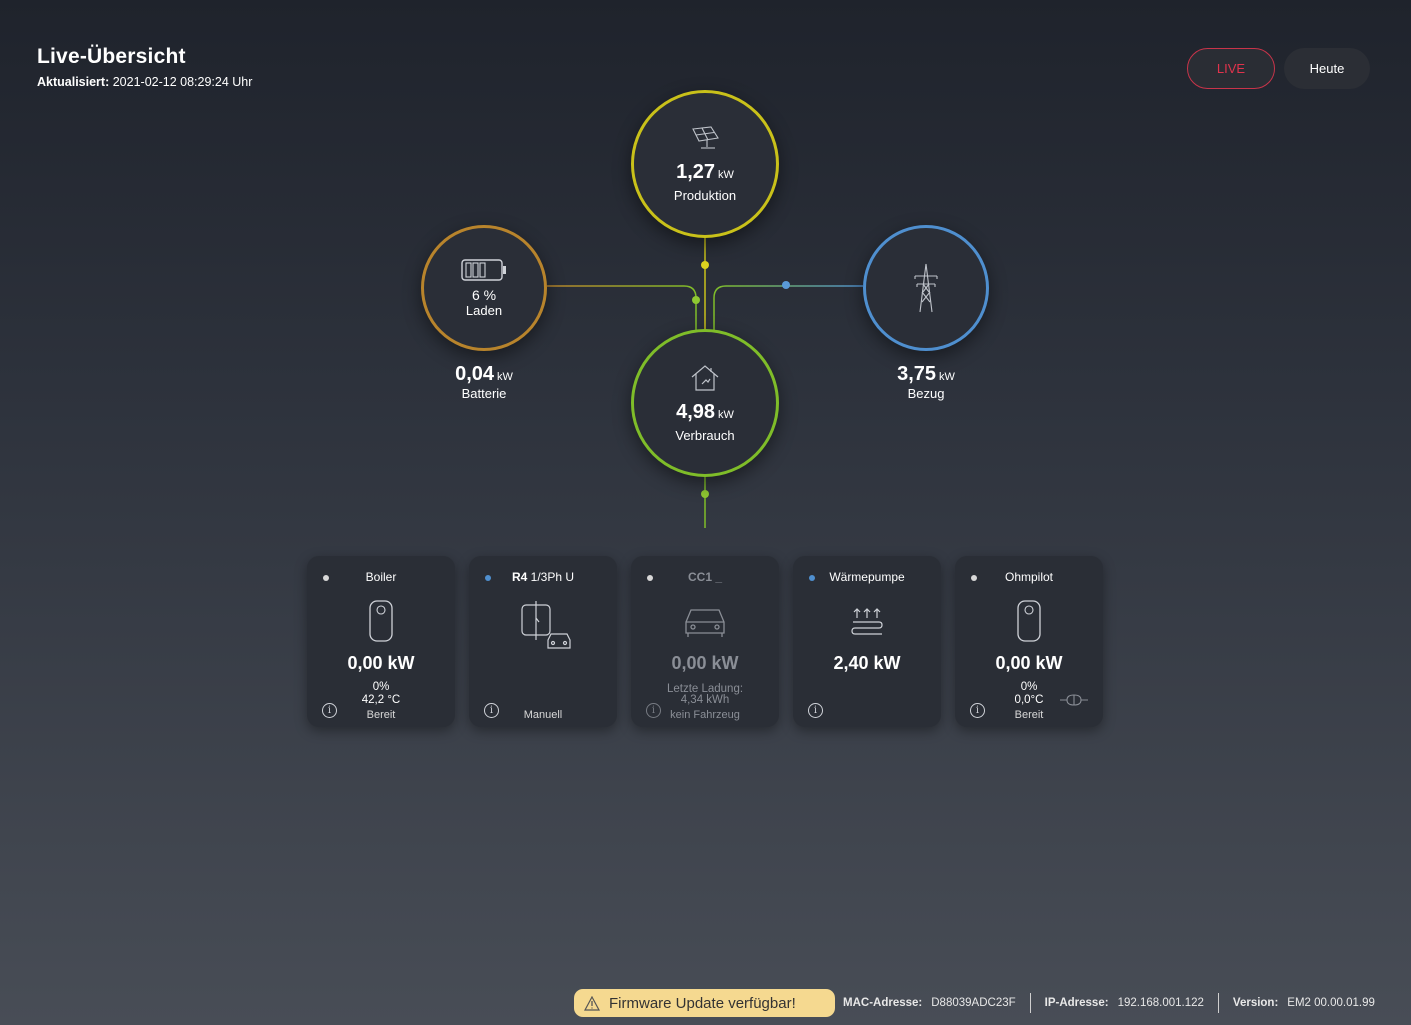  I want to click on battery-value: 0,04 kW, so click(484, 374).